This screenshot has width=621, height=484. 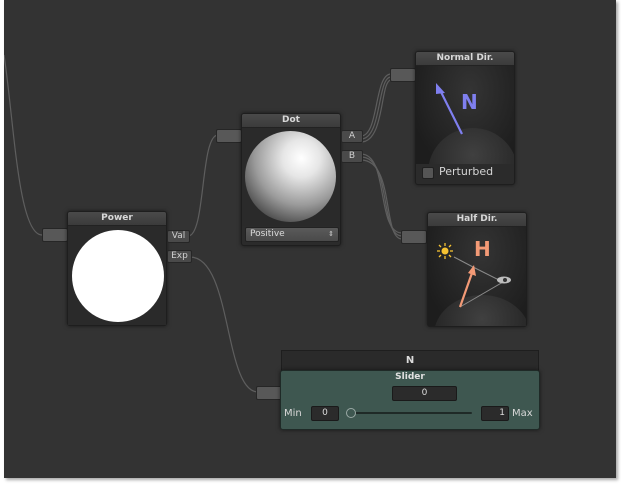 I want to click on dot-input-a: A, so click(x=352, y=136).